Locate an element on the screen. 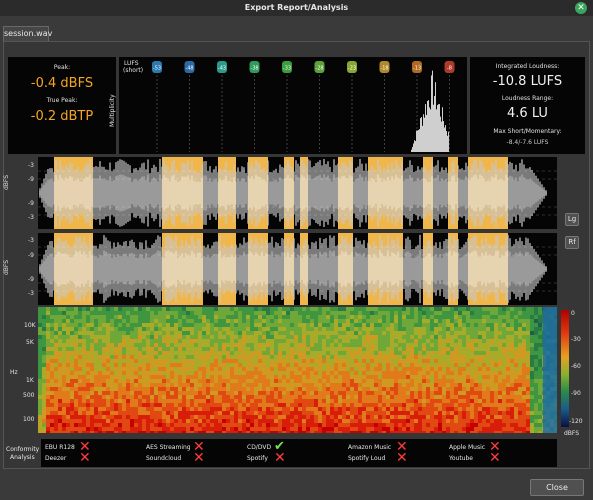 The width and height of the screenshot is (593, 500). log-scale-button: Lg is located at coordinates (572, 219).